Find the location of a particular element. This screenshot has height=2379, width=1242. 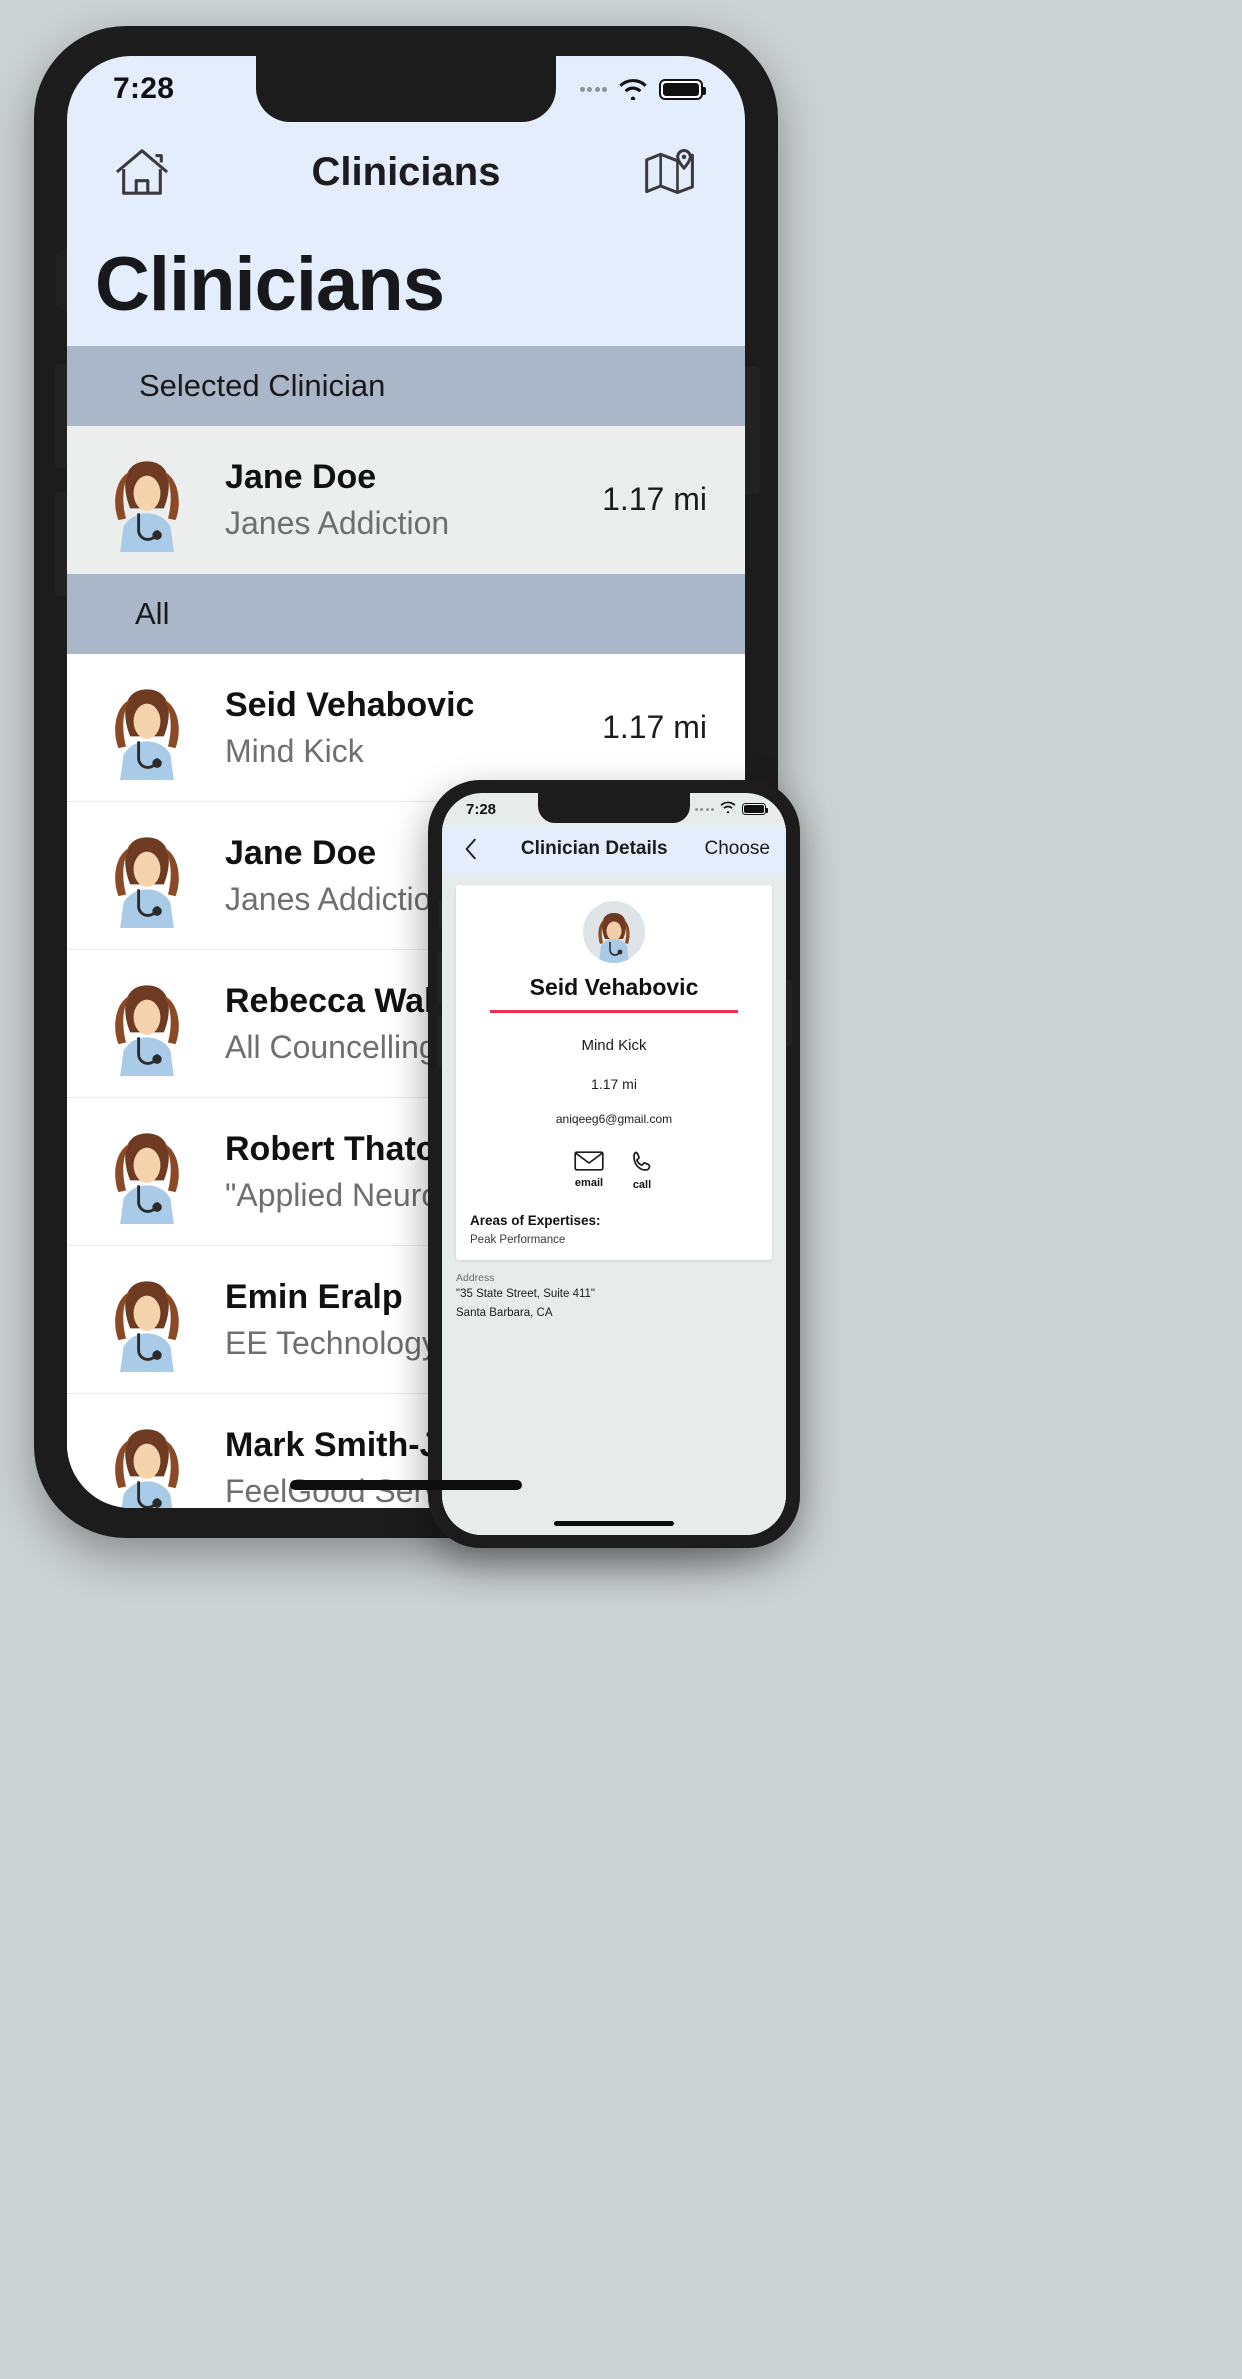

detail-actions: email call is located at coordinates (614, 1170).